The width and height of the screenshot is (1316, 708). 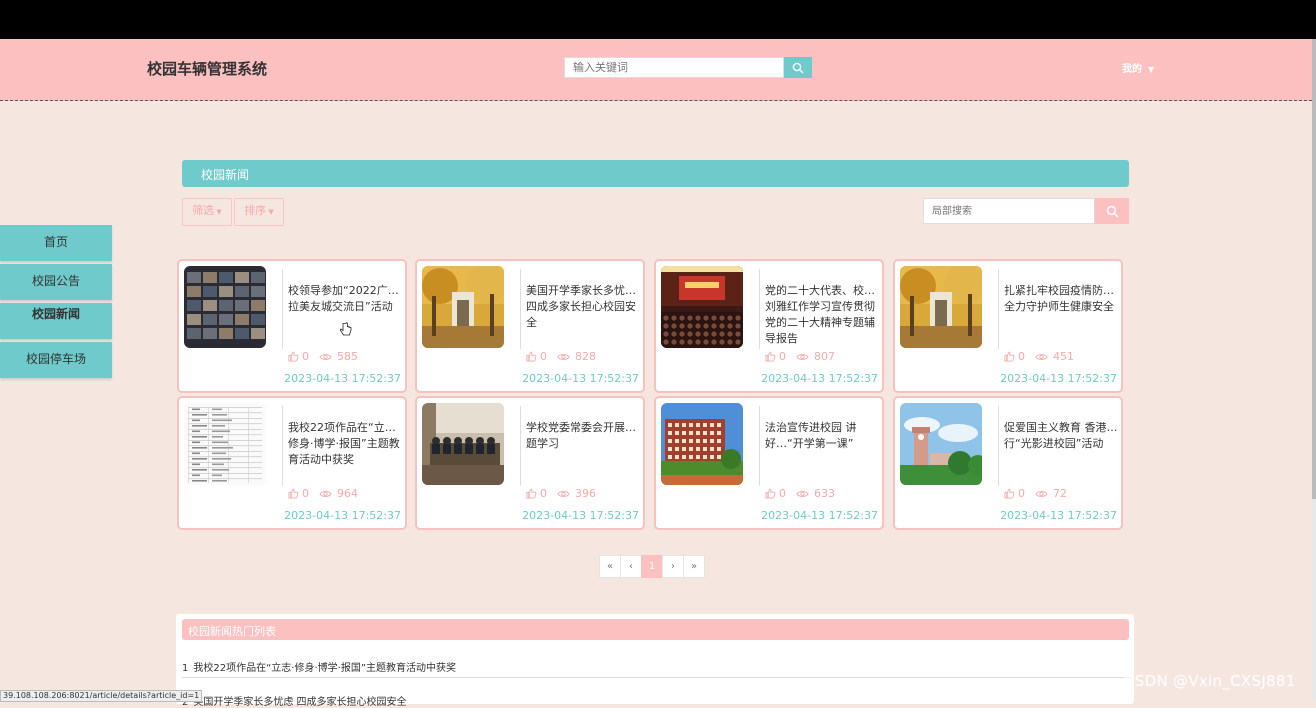 What do you see at coordinates (207, 69) in the screenshot?
I see `site-title: 校园车辆管理系统` at bounding box center [207, 69].